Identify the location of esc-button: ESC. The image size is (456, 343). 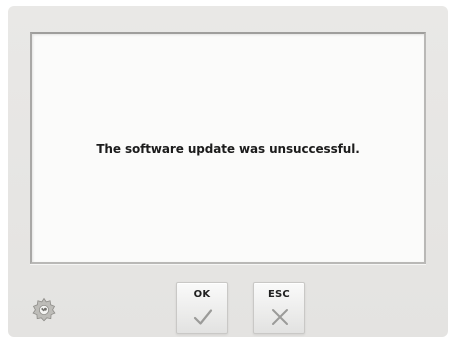
(279, 308).